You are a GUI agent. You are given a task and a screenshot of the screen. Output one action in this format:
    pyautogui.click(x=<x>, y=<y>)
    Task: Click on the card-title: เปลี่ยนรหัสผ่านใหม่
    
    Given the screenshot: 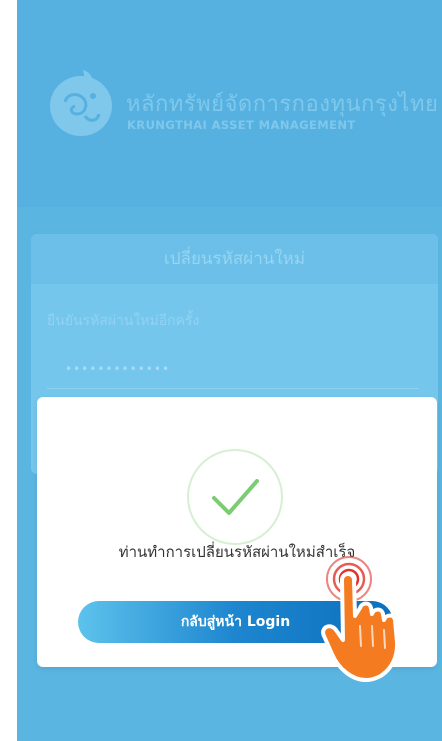 What is the action you would take?
    pyautogui.click(x=234, y=259)
    